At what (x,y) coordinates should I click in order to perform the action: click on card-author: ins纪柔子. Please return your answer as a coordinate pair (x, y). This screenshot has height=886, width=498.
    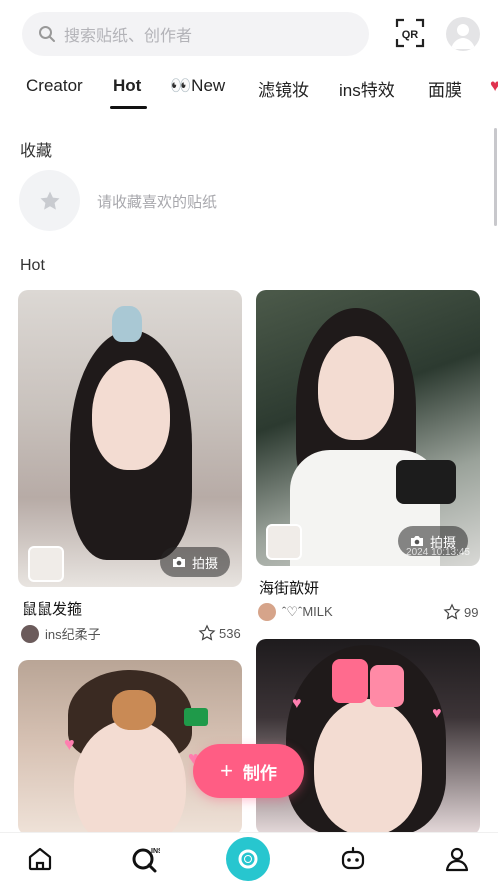
    Looking at the image, I should click on (61, 633).